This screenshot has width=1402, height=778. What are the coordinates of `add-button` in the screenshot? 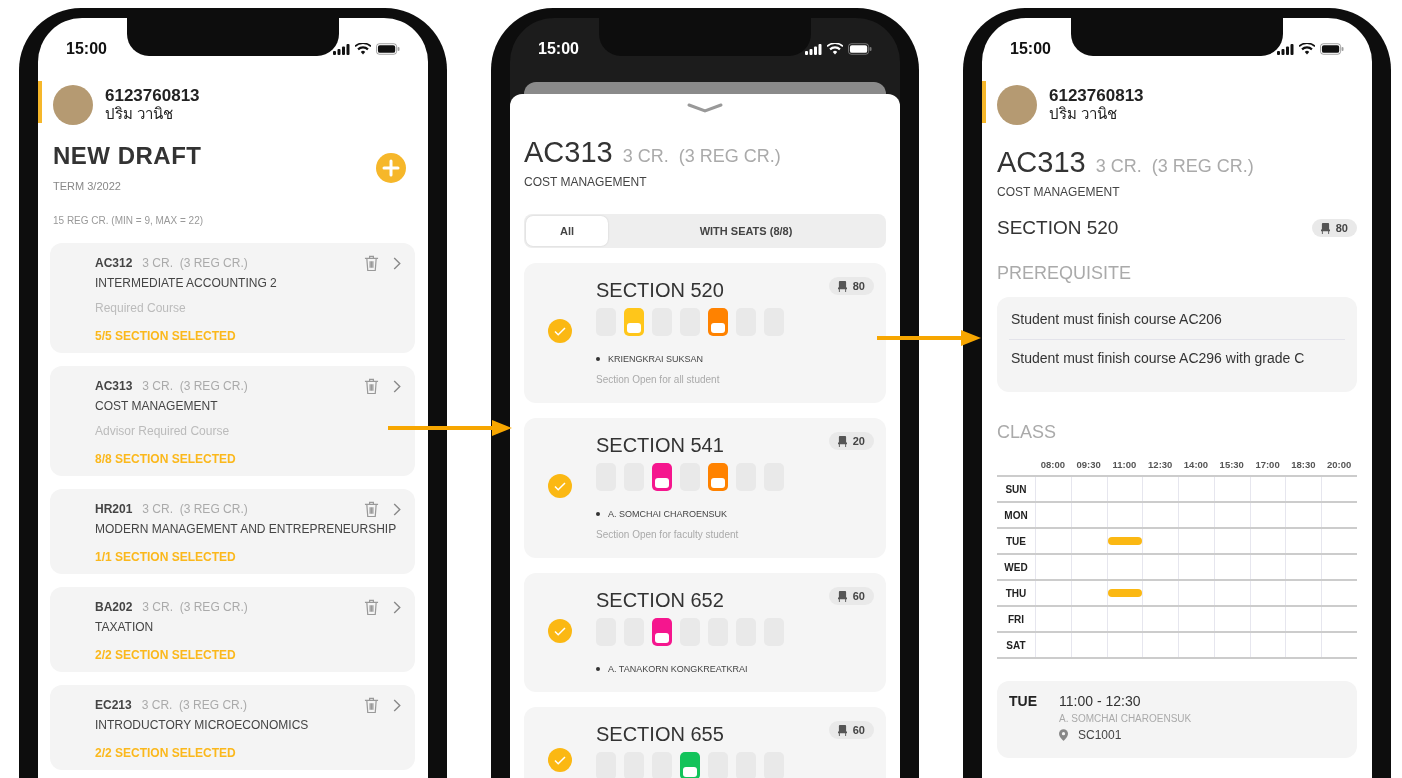 It's located at (391, 168).